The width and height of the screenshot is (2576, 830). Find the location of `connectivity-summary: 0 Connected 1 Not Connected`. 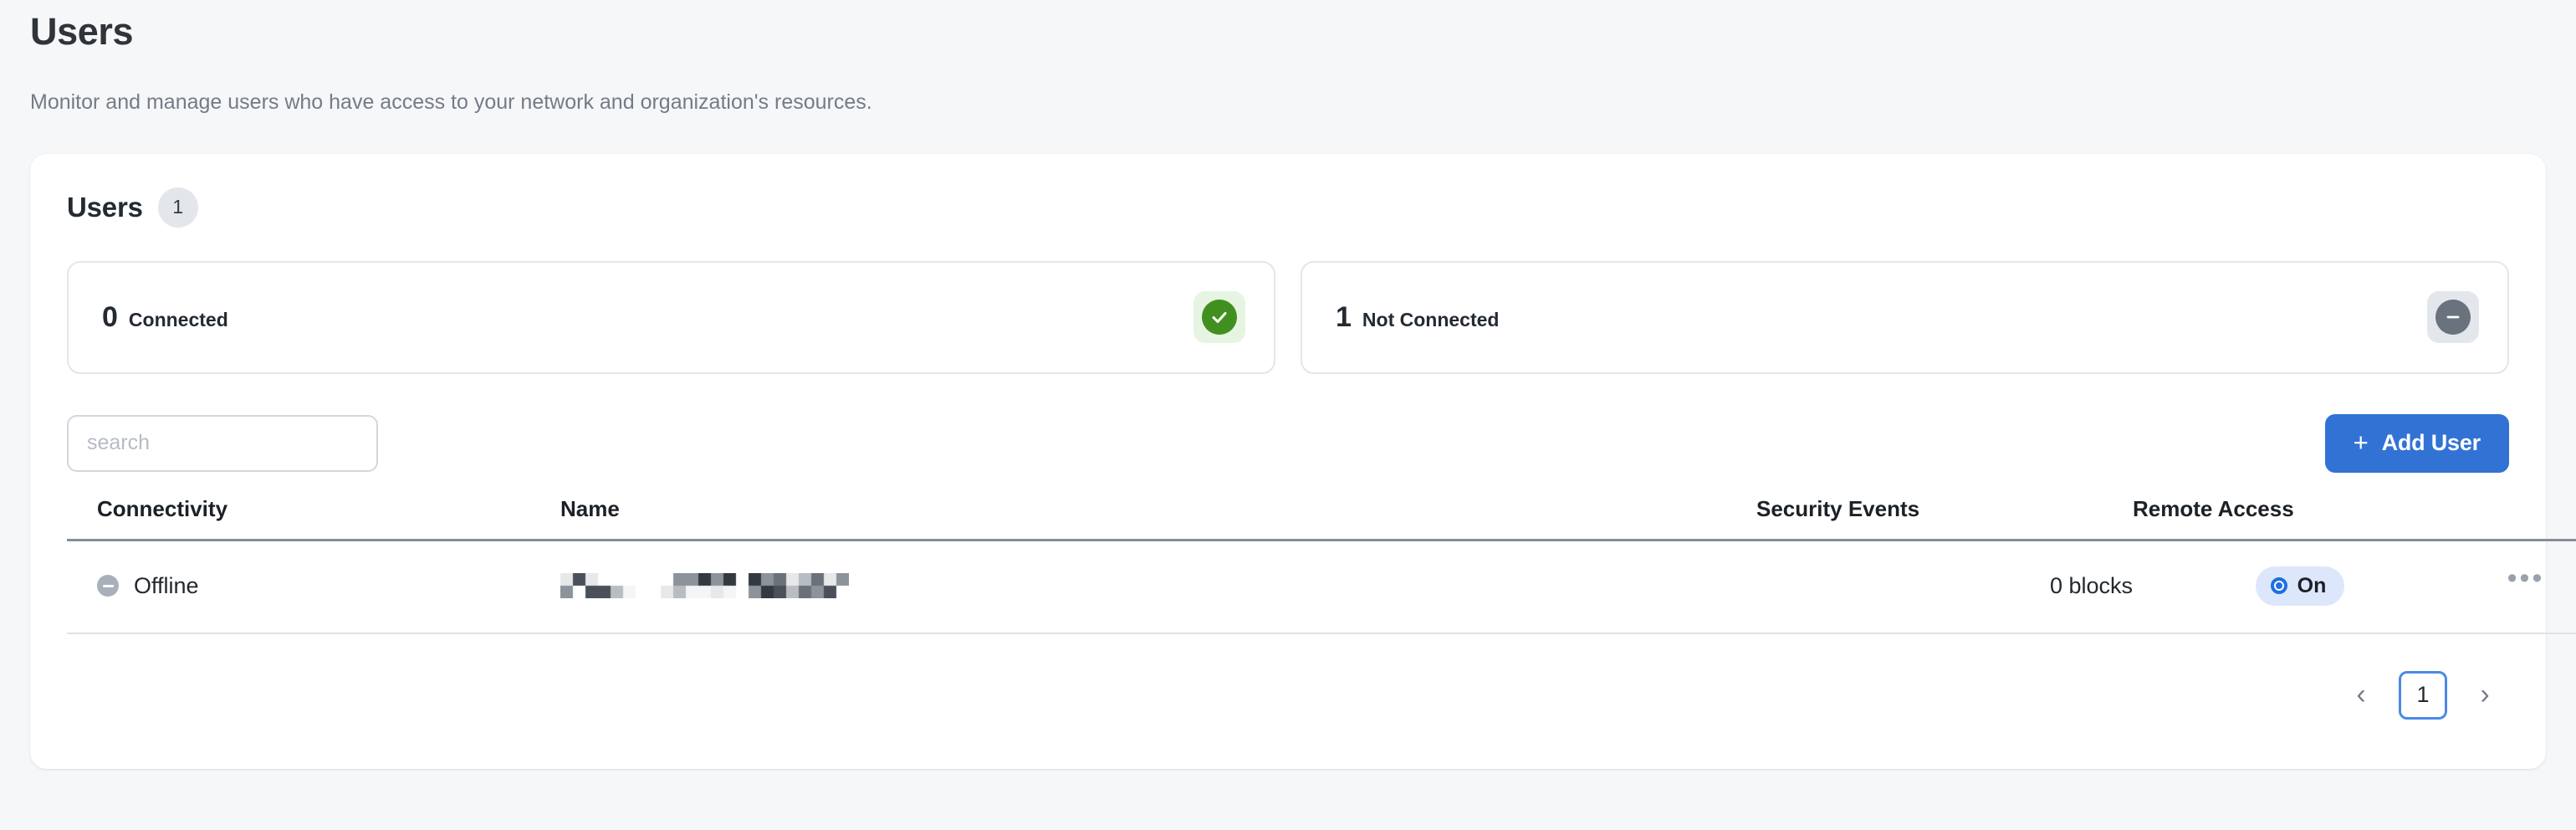

connectivity-summary: 0 Connected 1 Not Connected is located at coordinates (1288, 317).